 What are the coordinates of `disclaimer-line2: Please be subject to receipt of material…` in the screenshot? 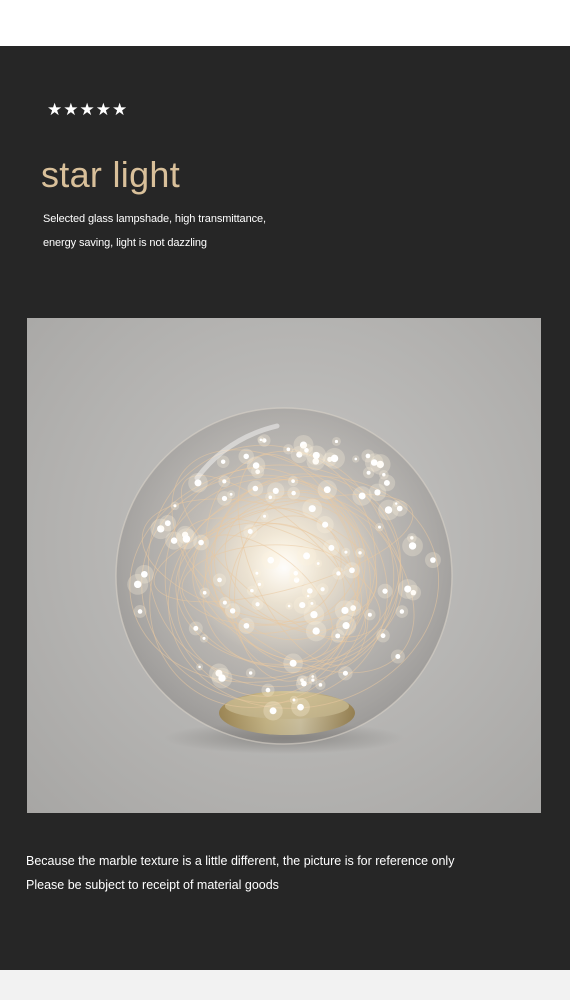 It's located at (152, 885).